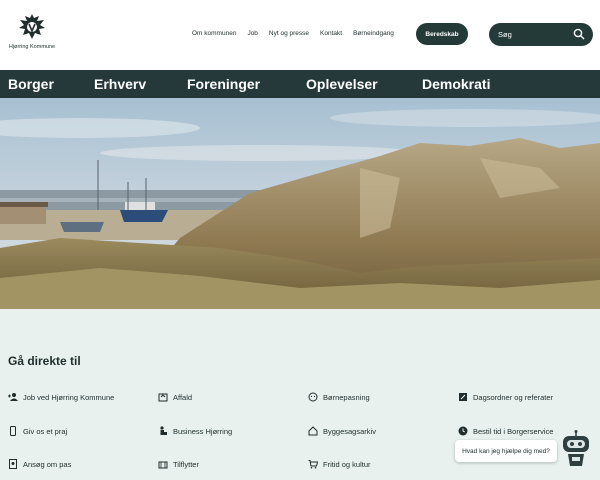 This screenshot has height=480, width=600. What do you see at coordinates (342, 84) in the screenshot?
I see `nav-oplevelser: Oplevelser` at bounding box center [342, 84].